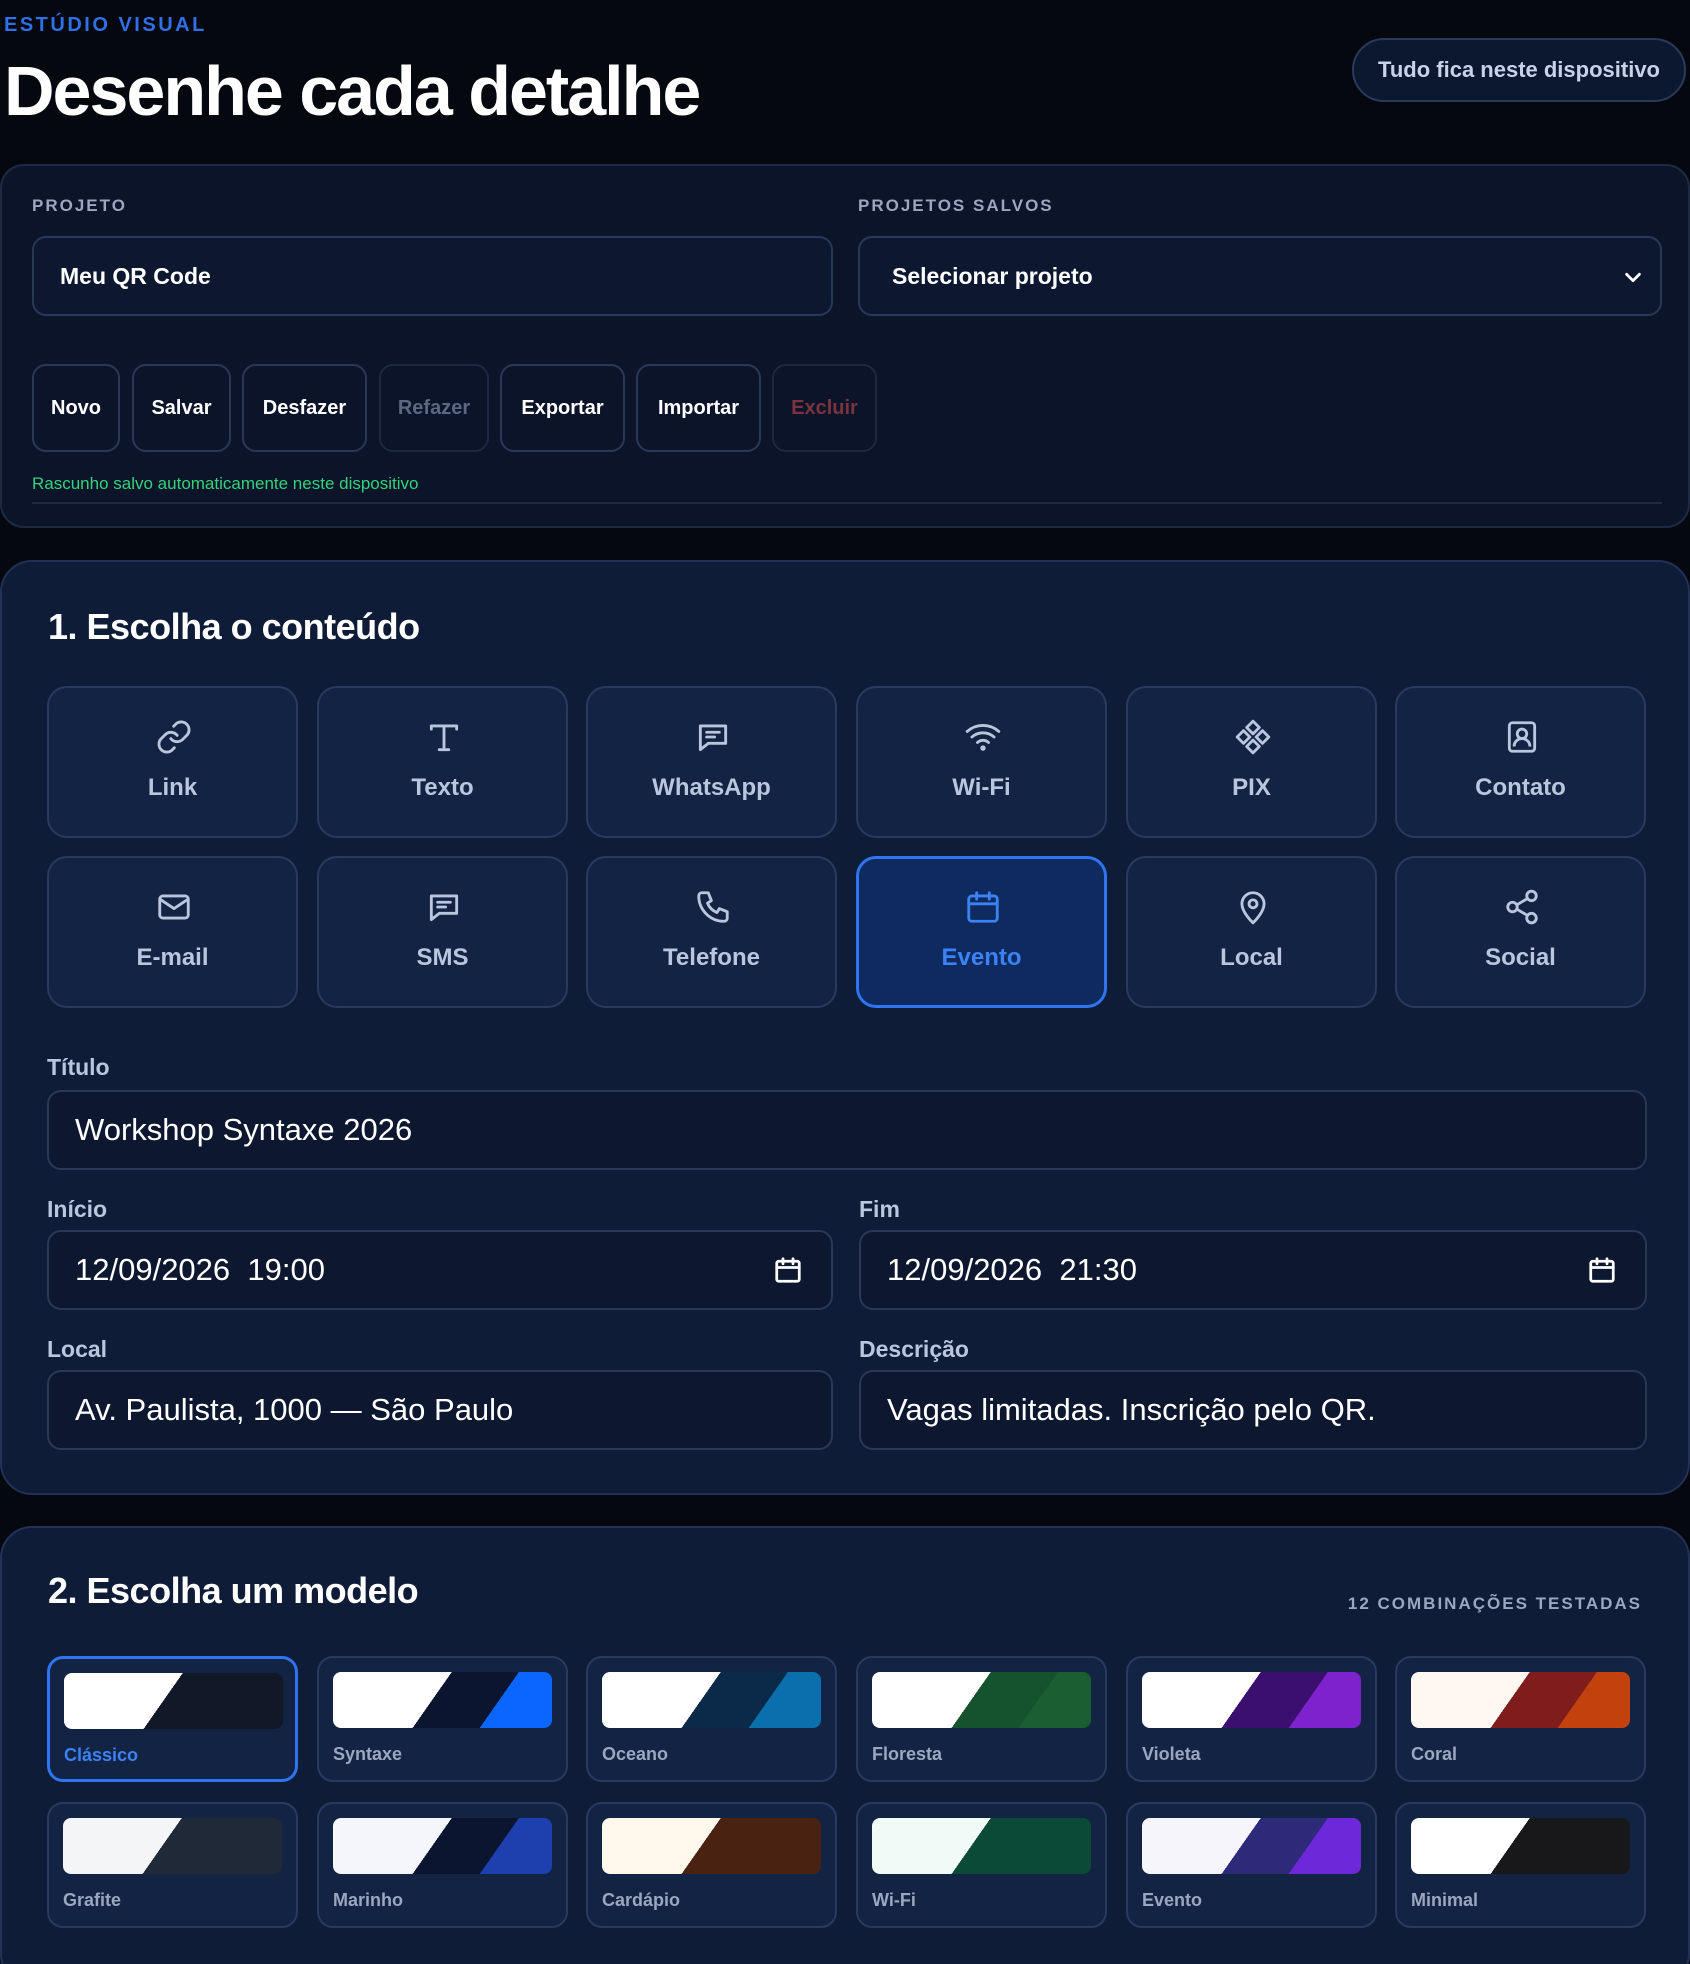  I want to click on divider, so click(847, 503).